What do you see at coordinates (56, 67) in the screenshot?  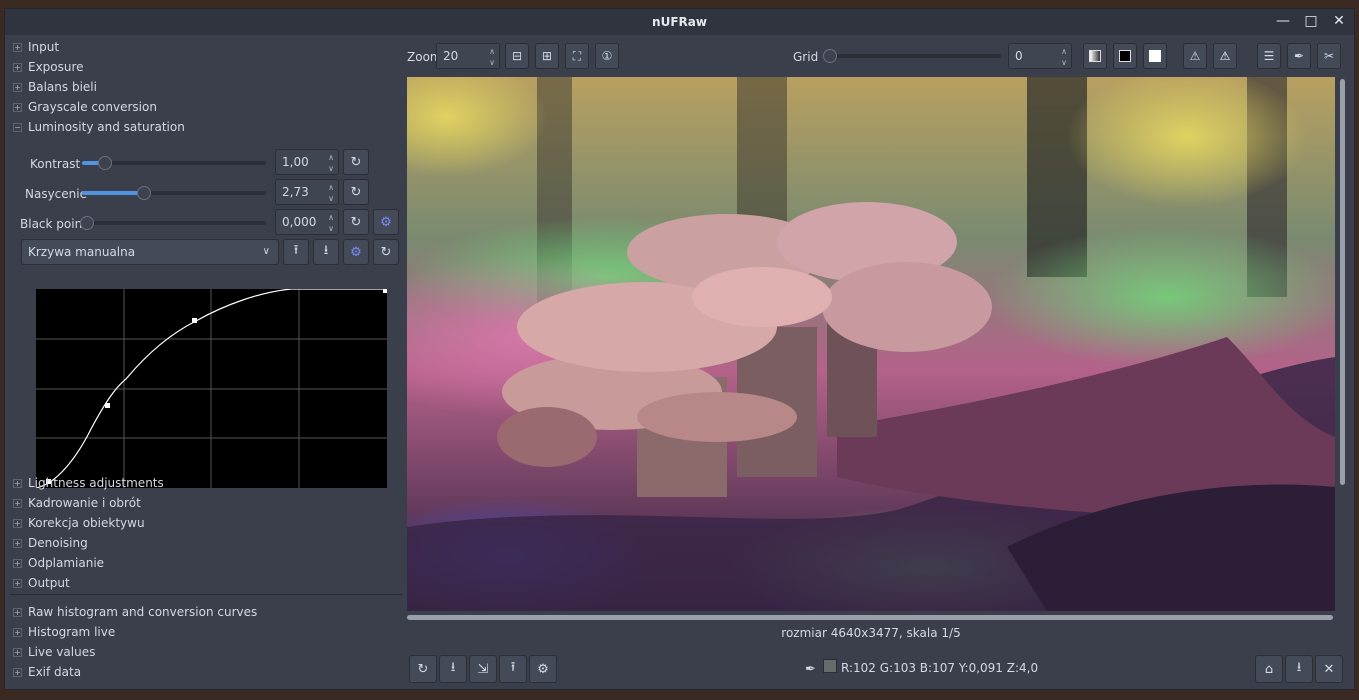 I see `expander-label: Exposure` at bounding box center [56, 67].